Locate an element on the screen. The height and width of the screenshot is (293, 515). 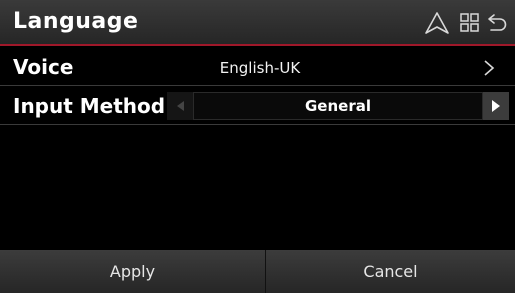
chevron-right-icon is located at coordinates (489, 68).